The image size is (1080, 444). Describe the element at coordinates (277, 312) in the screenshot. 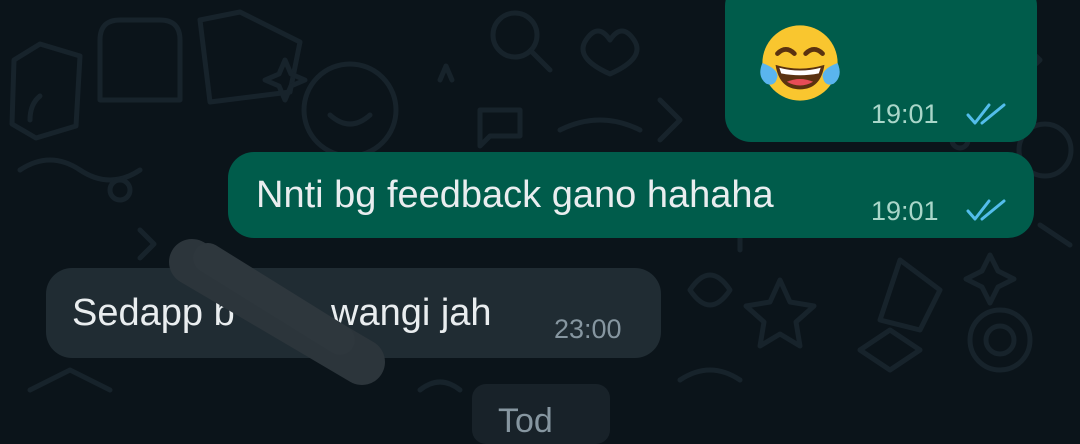

I see `redaction-scribble` at that location.